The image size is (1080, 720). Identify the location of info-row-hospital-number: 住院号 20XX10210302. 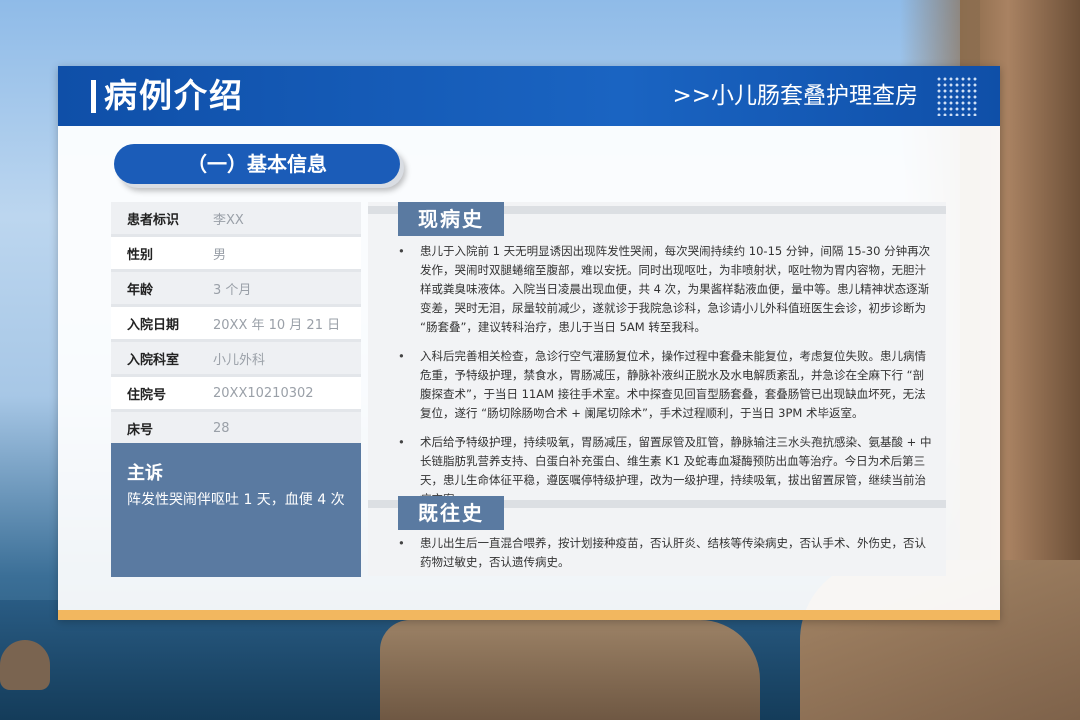
(236, 394).